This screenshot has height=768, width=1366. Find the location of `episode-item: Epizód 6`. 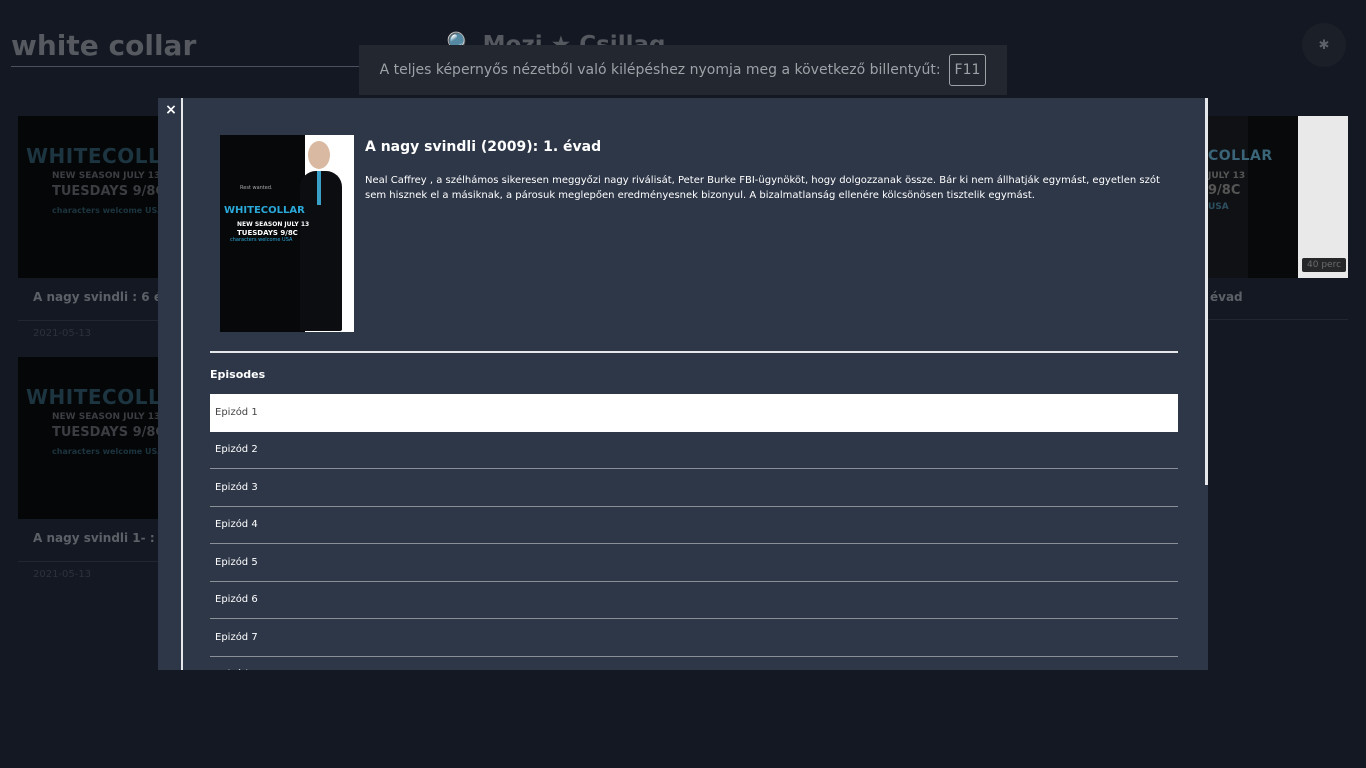

episode-item: Epizód 6 is located at coordinates (694, 600).